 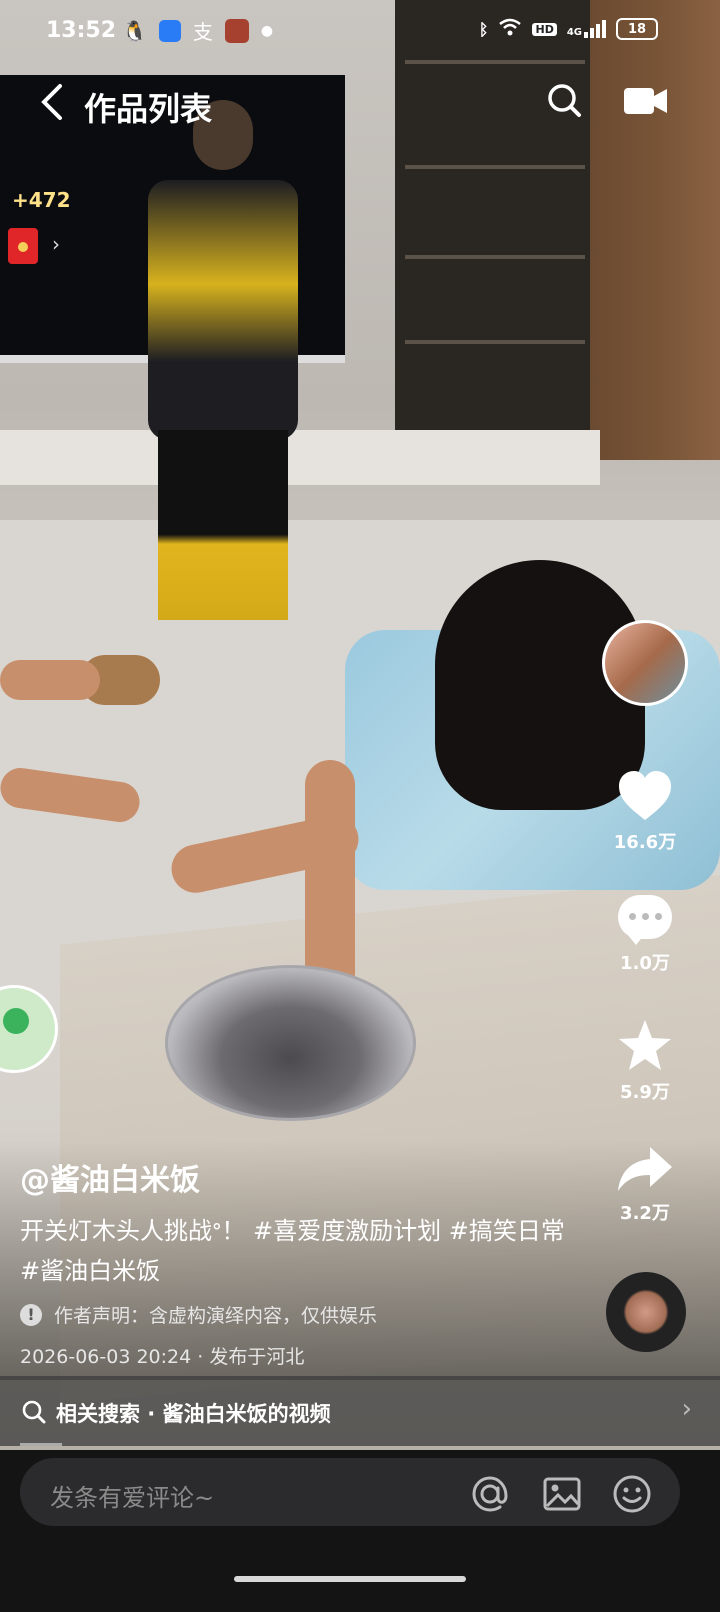 What do you see at coordinates (39, 226) in the screenshot?
I see `coin-widget: +472 ›` at bounding box center [39, 226].